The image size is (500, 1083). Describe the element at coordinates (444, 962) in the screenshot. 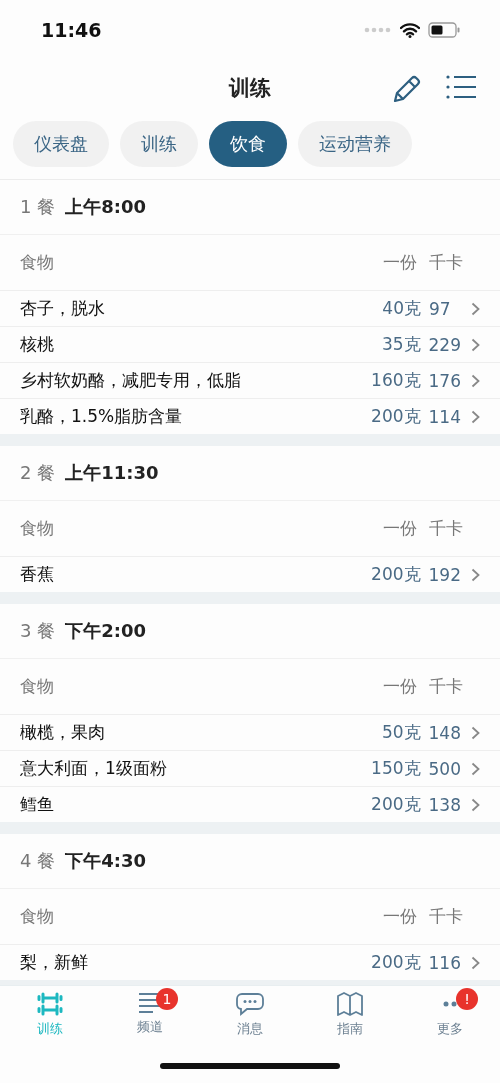

I see `calories: 116` at that location.